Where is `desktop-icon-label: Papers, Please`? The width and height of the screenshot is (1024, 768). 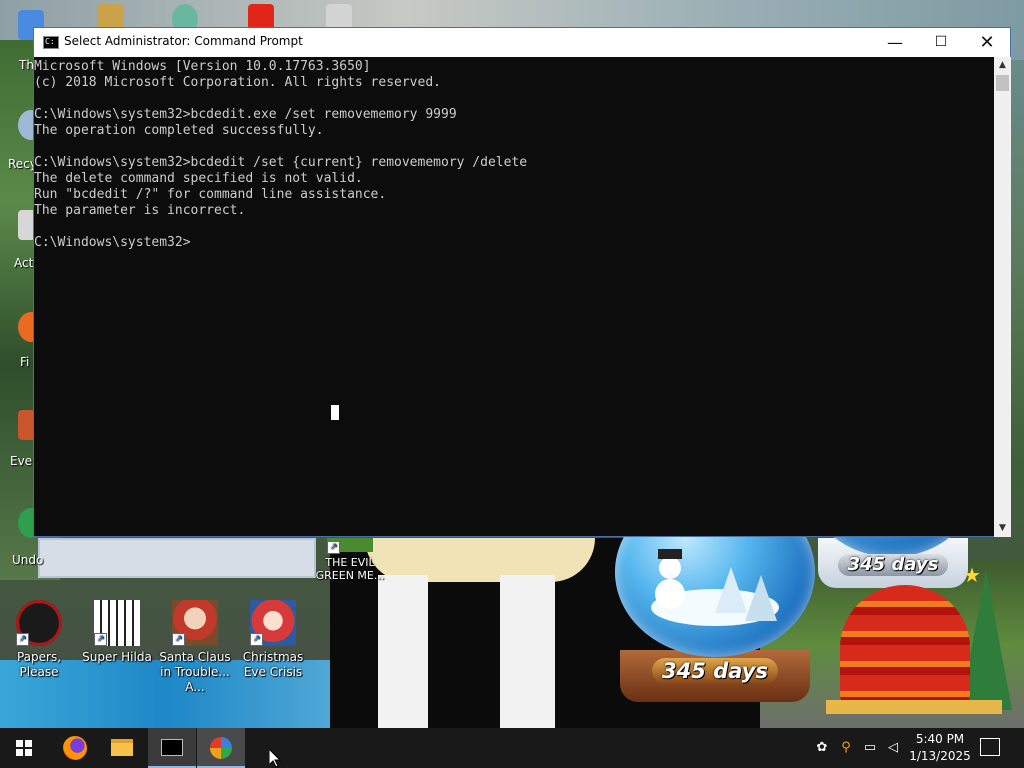 desktop-icon-label: Papers, Please is located at coordinates (39, 664).